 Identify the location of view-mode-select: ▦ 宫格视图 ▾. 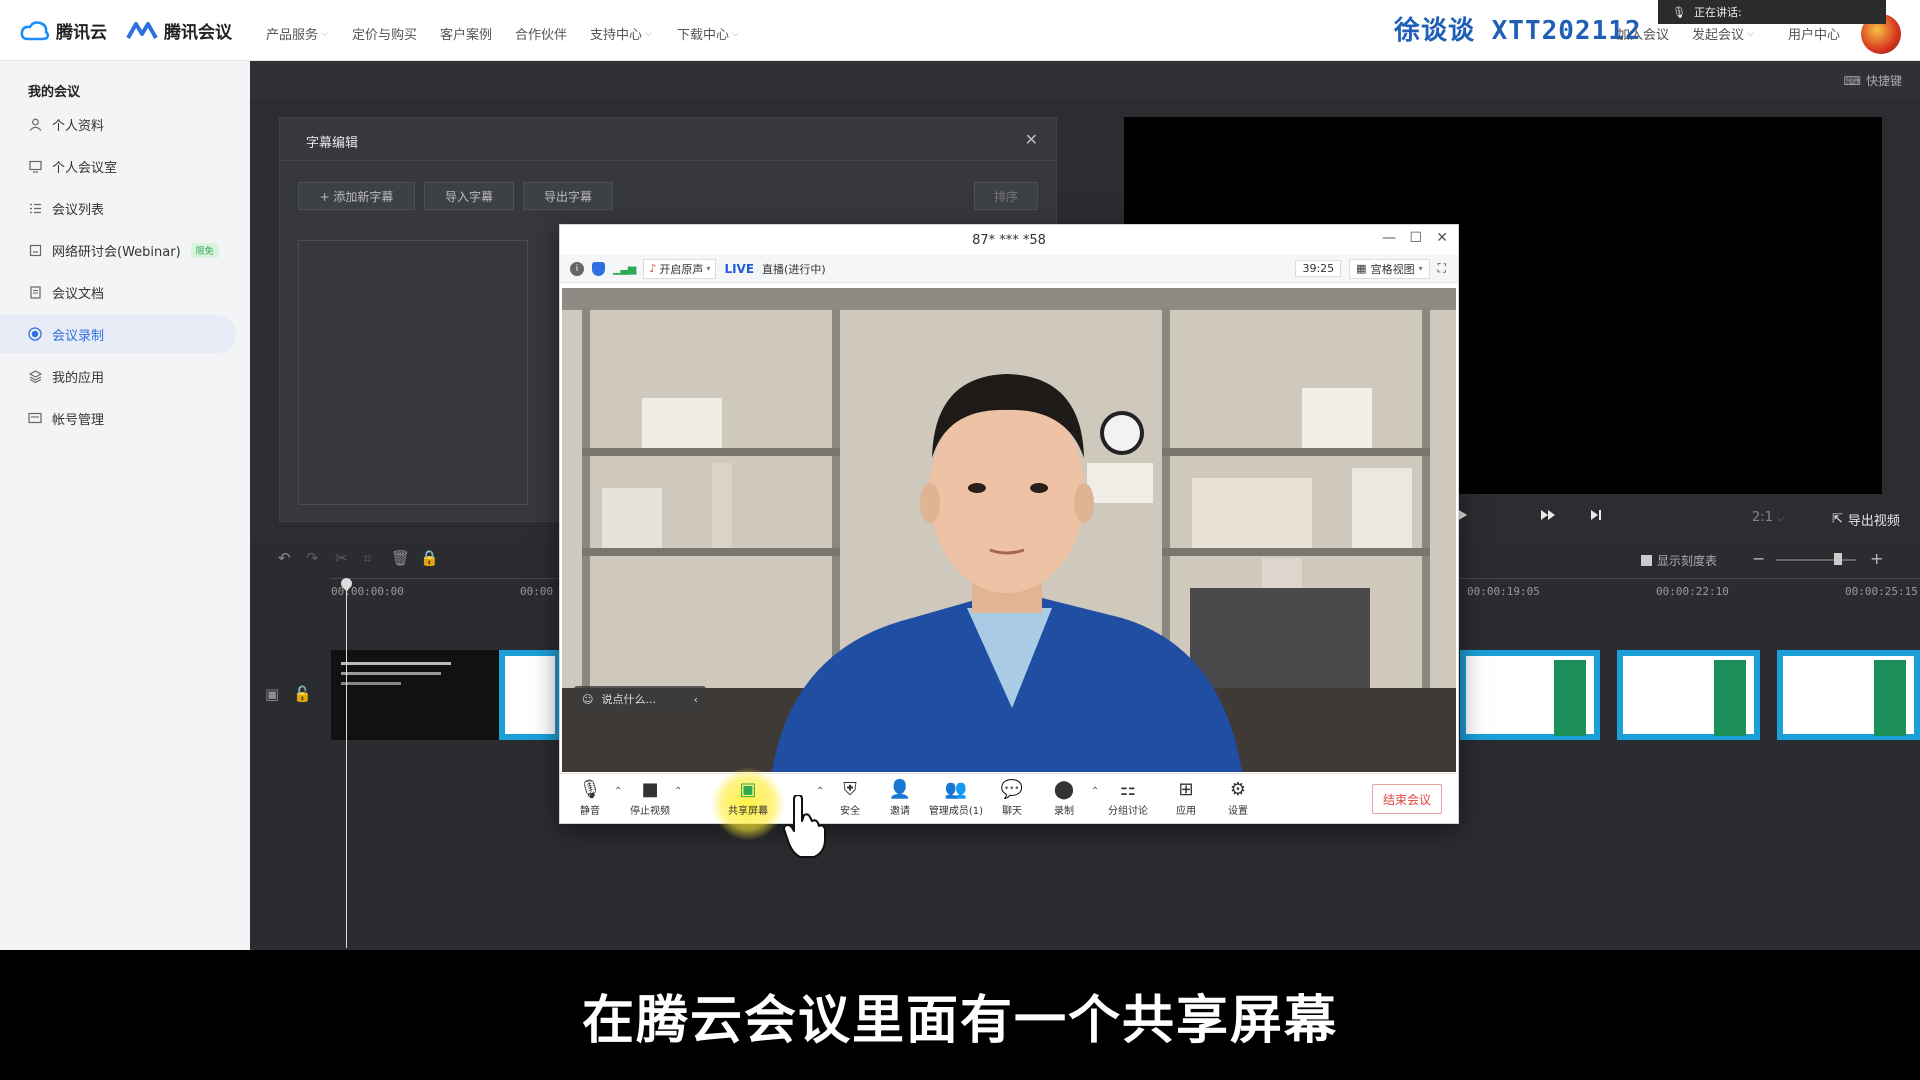
(1389, 268).